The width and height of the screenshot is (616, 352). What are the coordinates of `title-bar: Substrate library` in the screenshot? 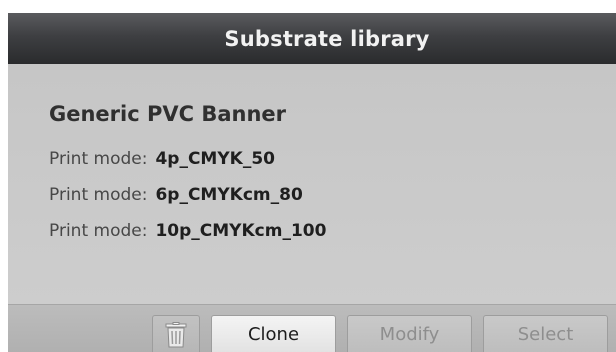 It's located at (312, 38).